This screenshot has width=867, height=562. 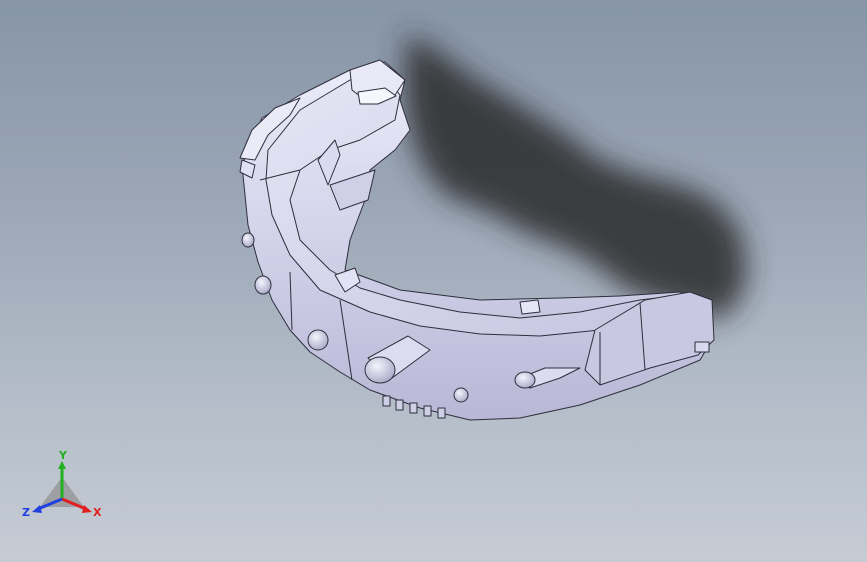 What do you see at coordinates (525, 380) in the screenshot?
I see `teardrop-cap` at bounding box center [525, 380].